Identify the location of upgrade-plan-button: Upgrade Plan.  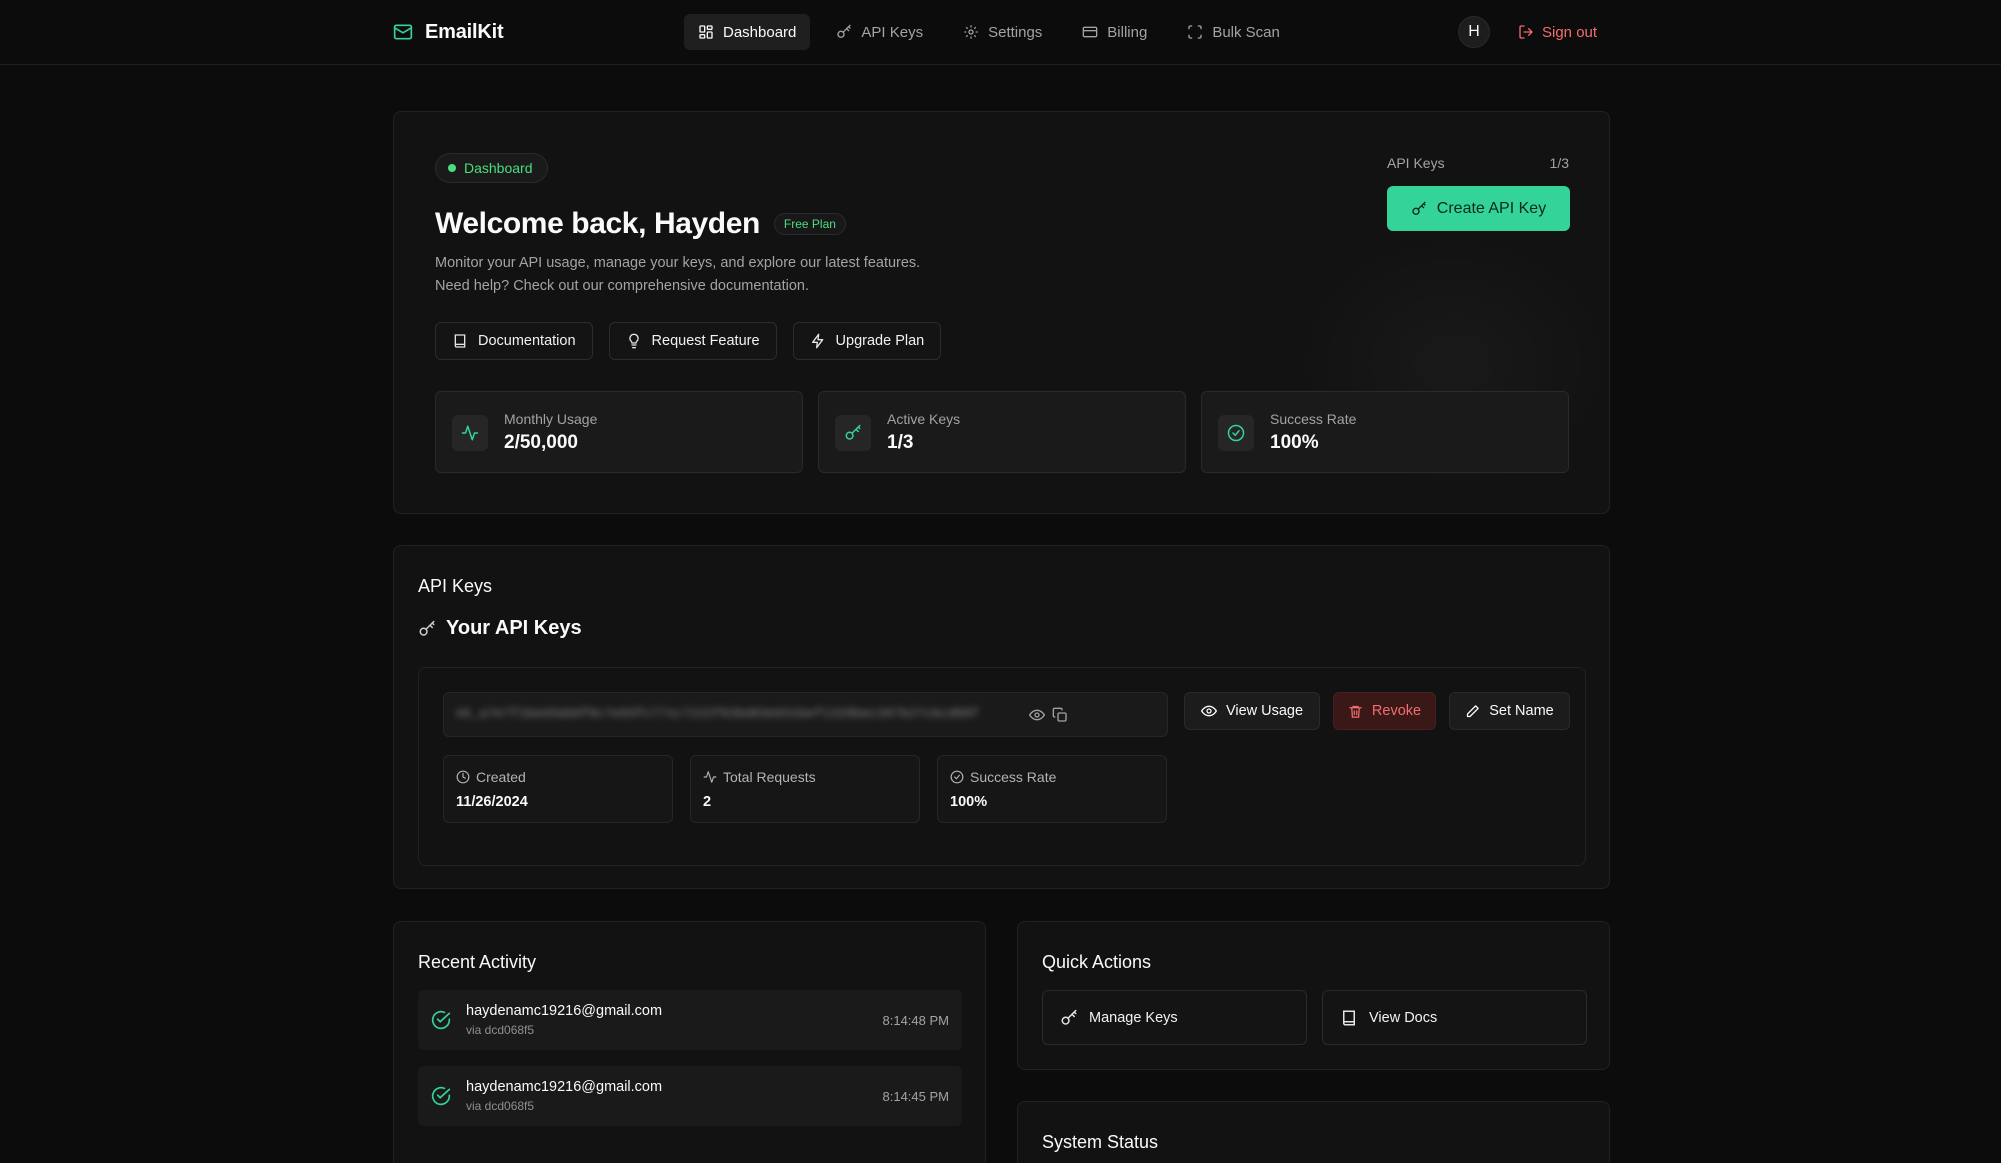
(867, 341).